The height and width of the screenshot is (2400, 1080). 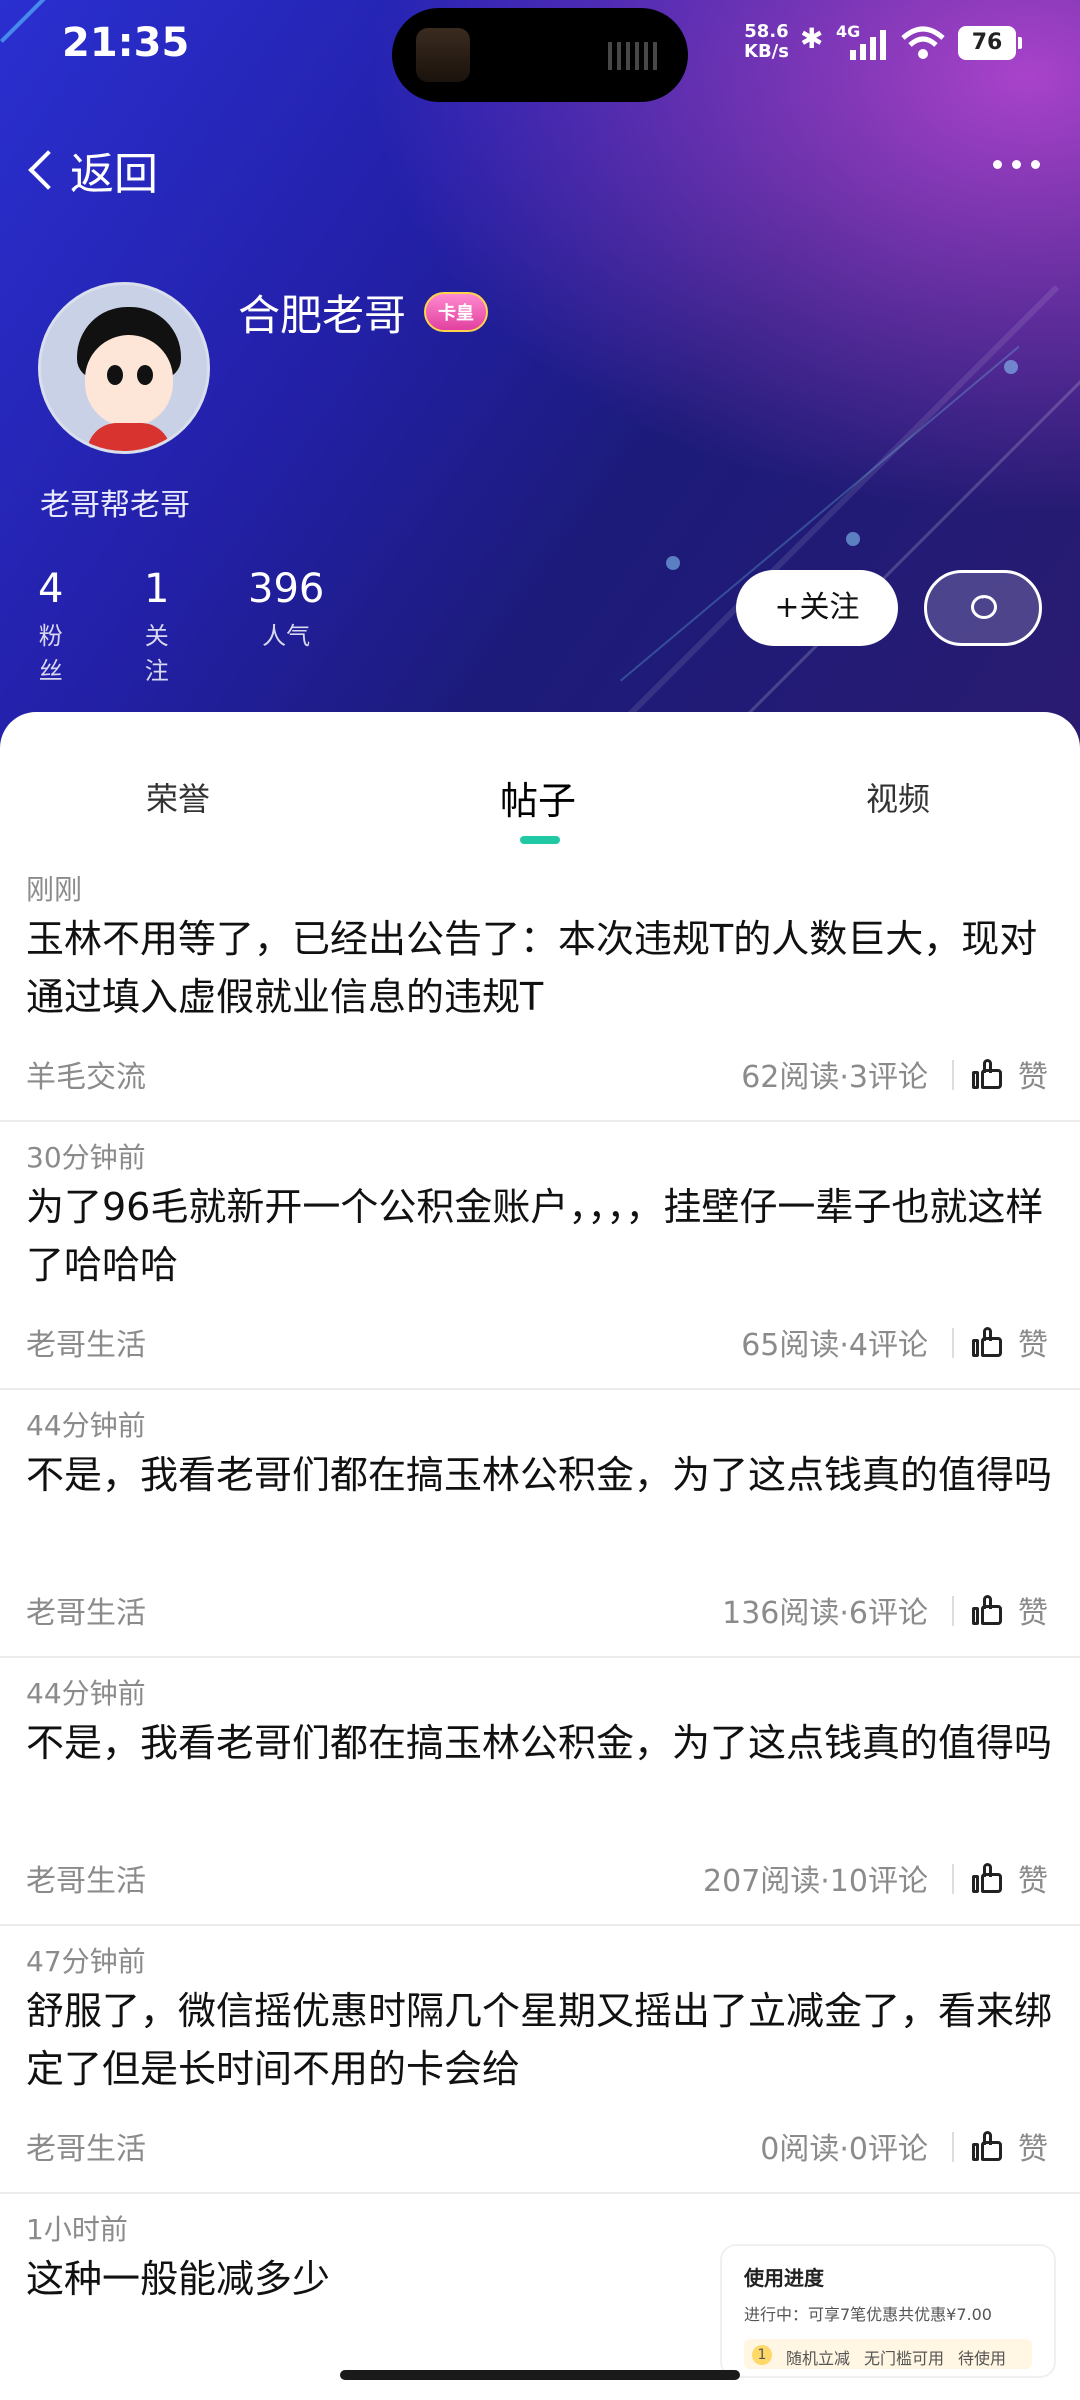 I want to click on audio-wave-icon, so click(x=634, y=56).